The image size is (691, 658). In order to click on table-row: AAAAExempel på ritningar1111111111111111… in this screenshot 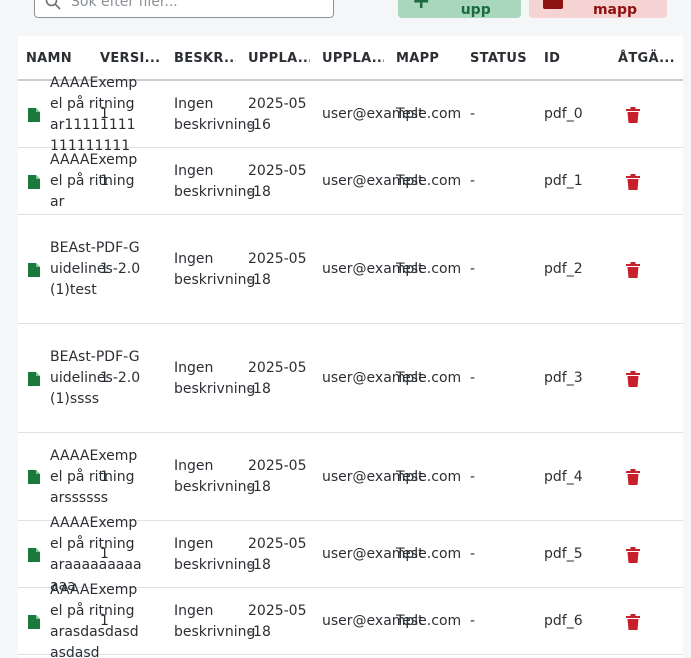, I will do `click(350, 114)`.